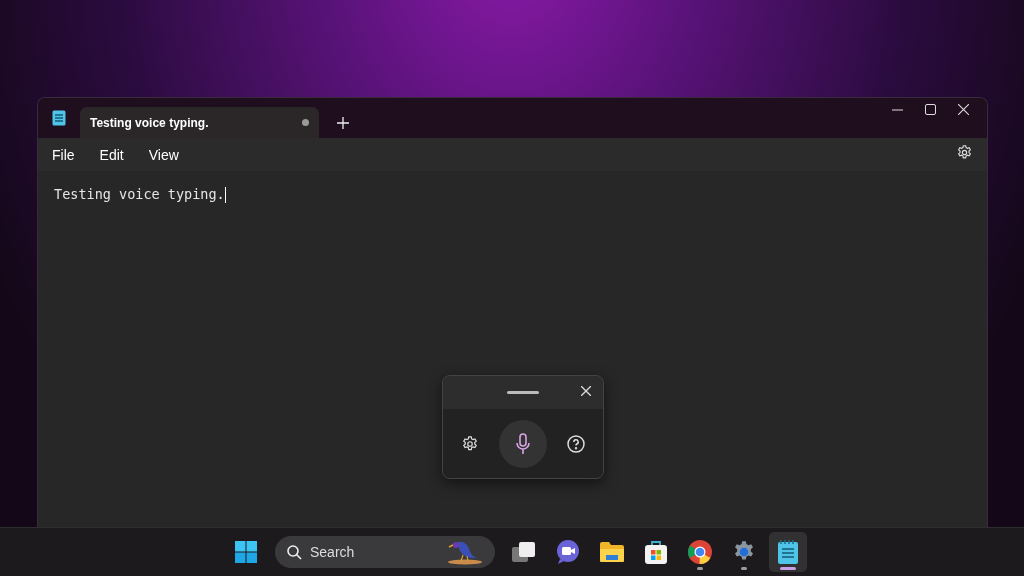 The image size is (1024, 576). What do you see at coordinates (124, 154) in the screenshot?
I see `menu-item: Edit` at bounding box center [124, 154].